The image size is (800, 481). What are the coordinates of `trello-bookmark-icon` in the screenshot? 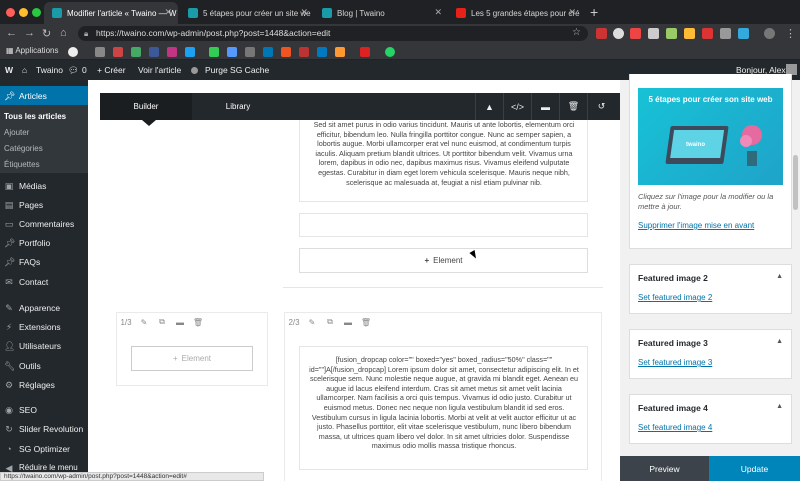 It's located at (322, 52).